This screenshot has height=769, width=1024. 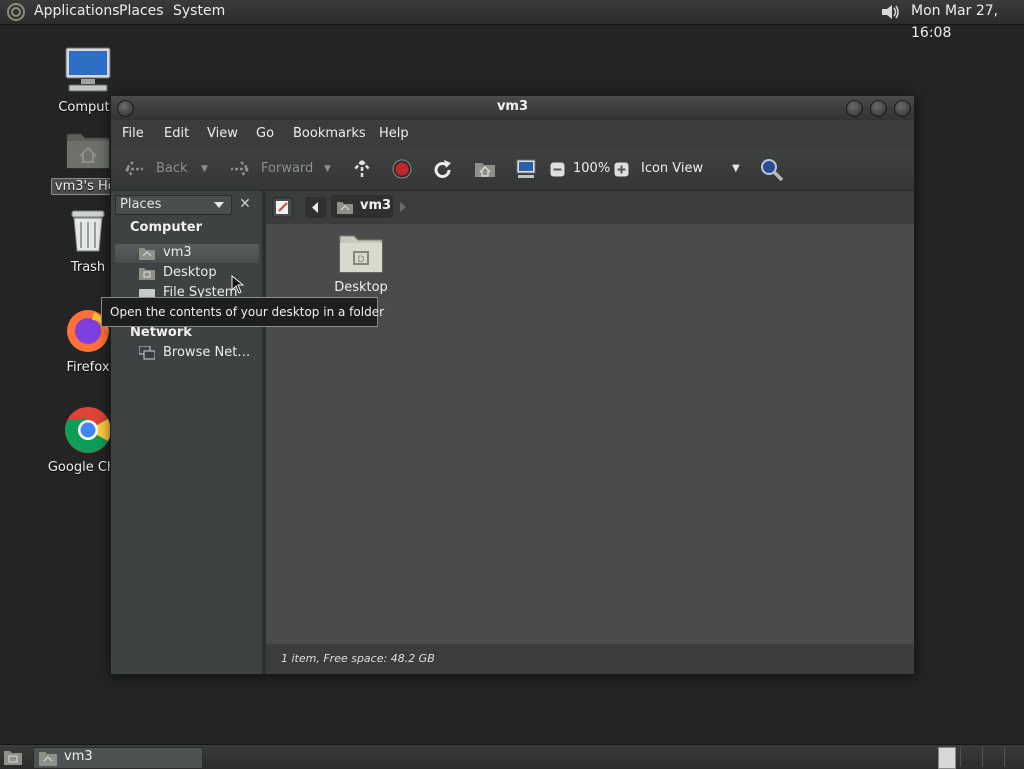 What do you see at coordinates (219, 205) in the screenshot?
I see `chevron-down-icon` at bounding box center [219, 205].